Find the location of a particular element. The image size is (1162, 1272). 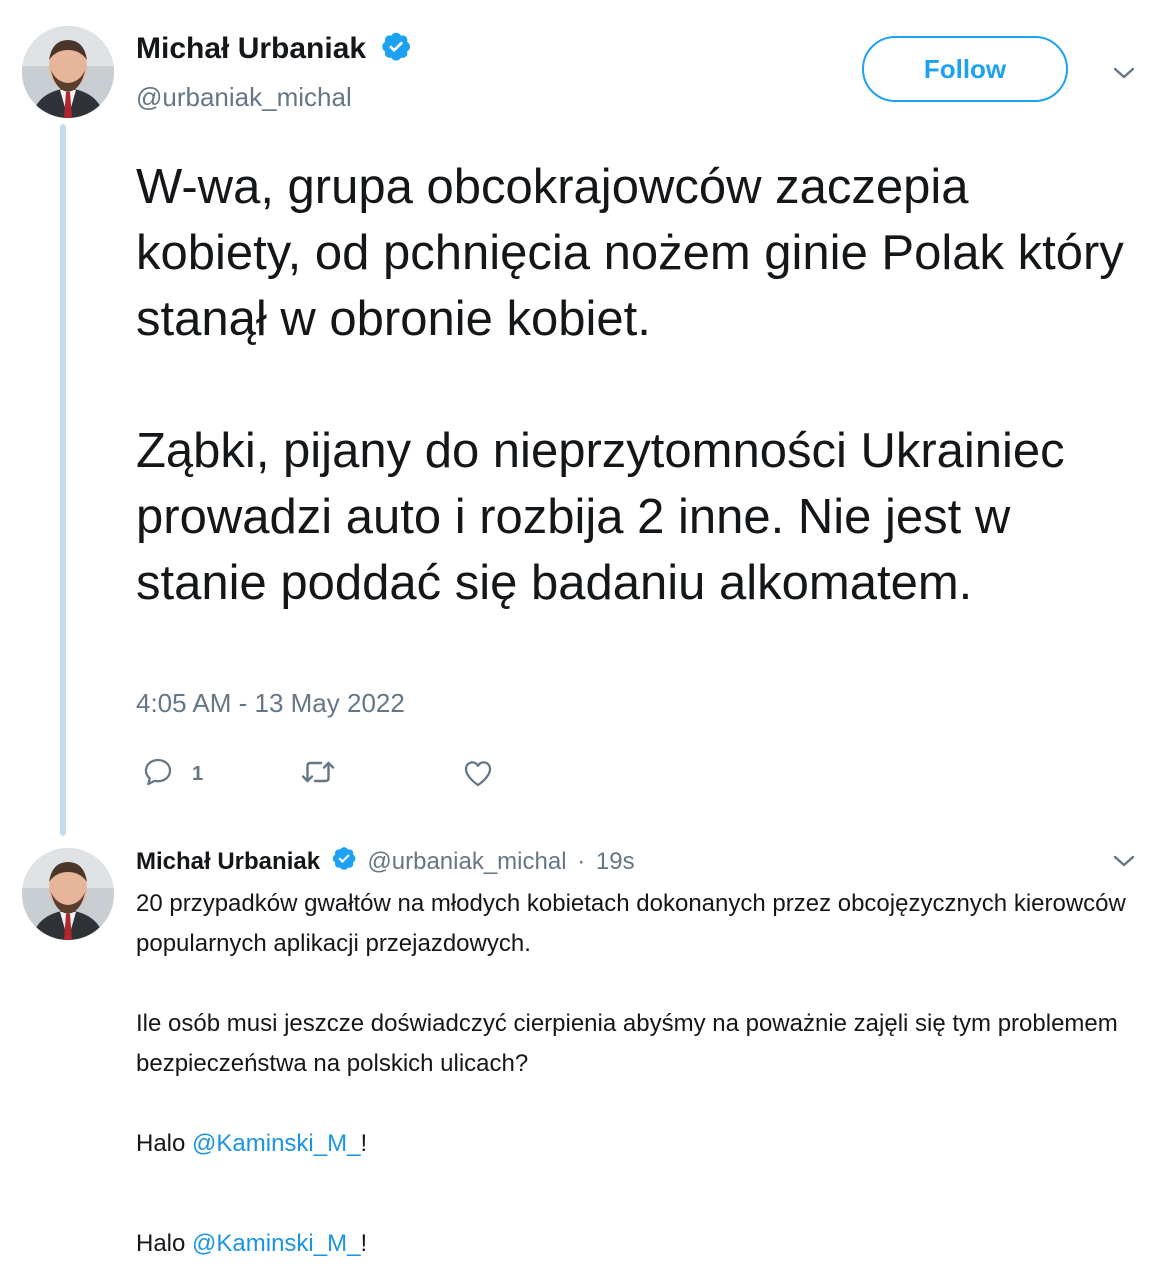

author-handle: @urbaniak_michal is located at coordinates (244, 97).